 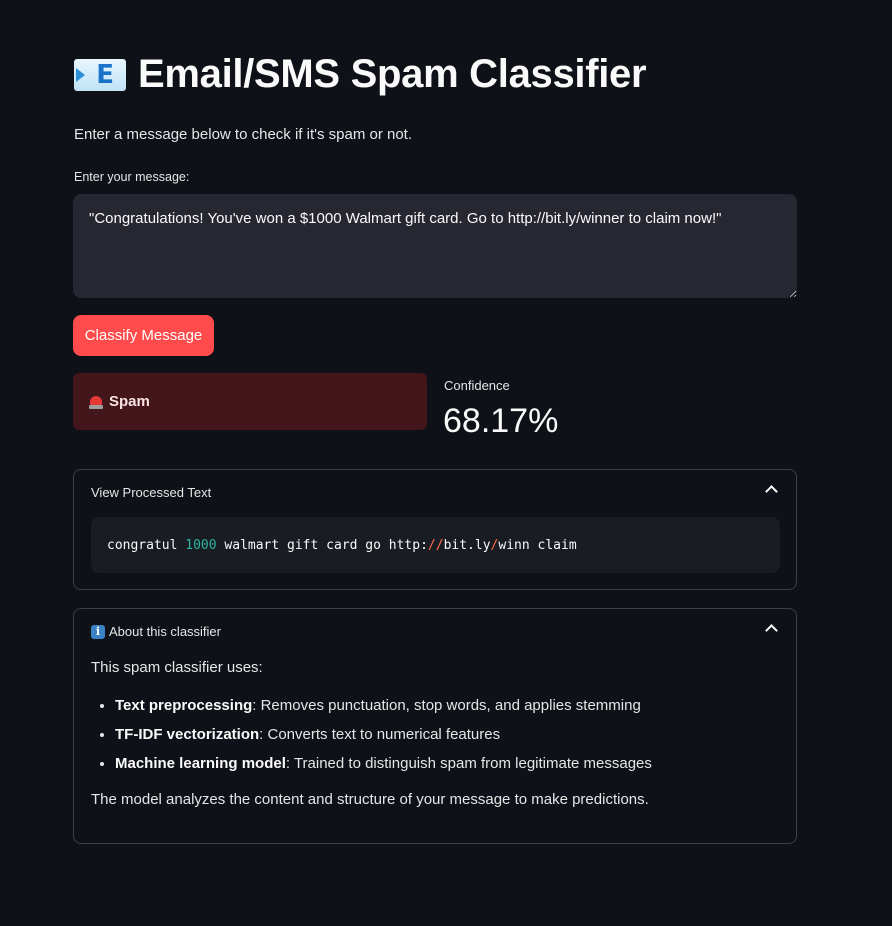 What do you see at coordinates (98, 631) in the screenshot?
I see `information-icon: i` at bounding box center [98, 631].